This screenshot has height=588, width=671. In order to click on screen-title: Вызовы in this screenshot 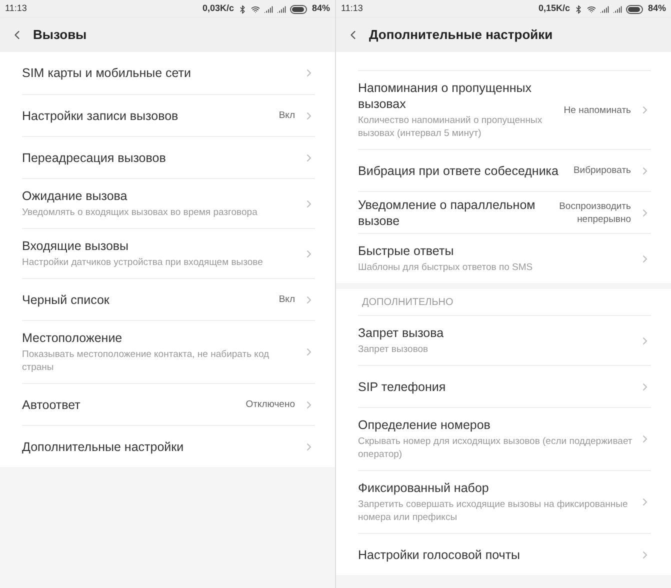, I will do `click(60, 35)`.